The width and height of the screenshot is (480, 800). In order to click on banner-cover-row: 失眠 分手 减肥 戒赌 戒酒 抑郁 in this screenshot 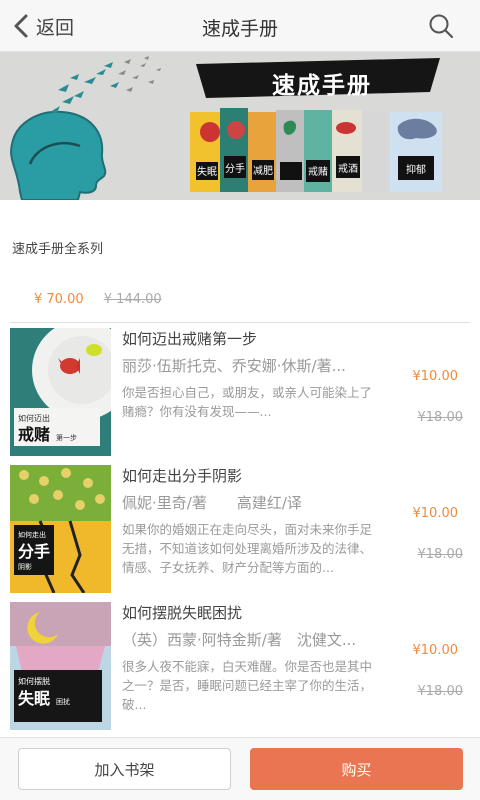, I will do `click(316, 150)`.